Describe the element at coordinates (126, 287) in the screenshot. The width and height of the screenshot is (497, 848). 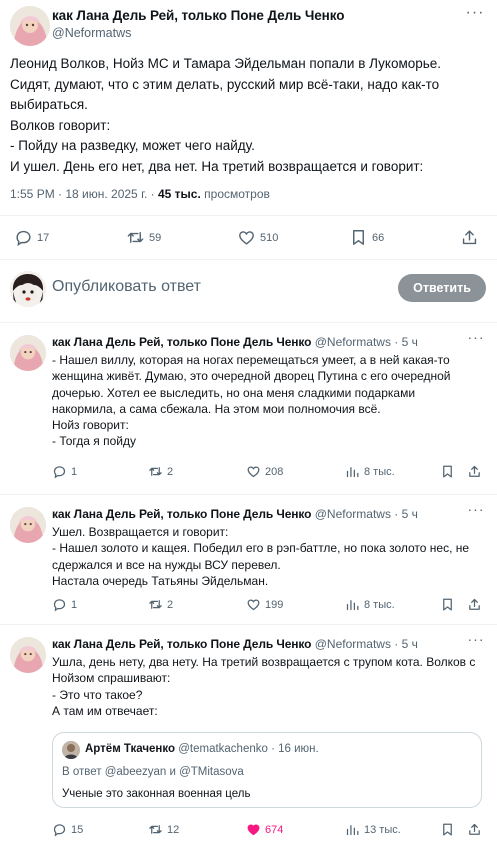
I see `reply-input: Опубликовать ответ` at that location.